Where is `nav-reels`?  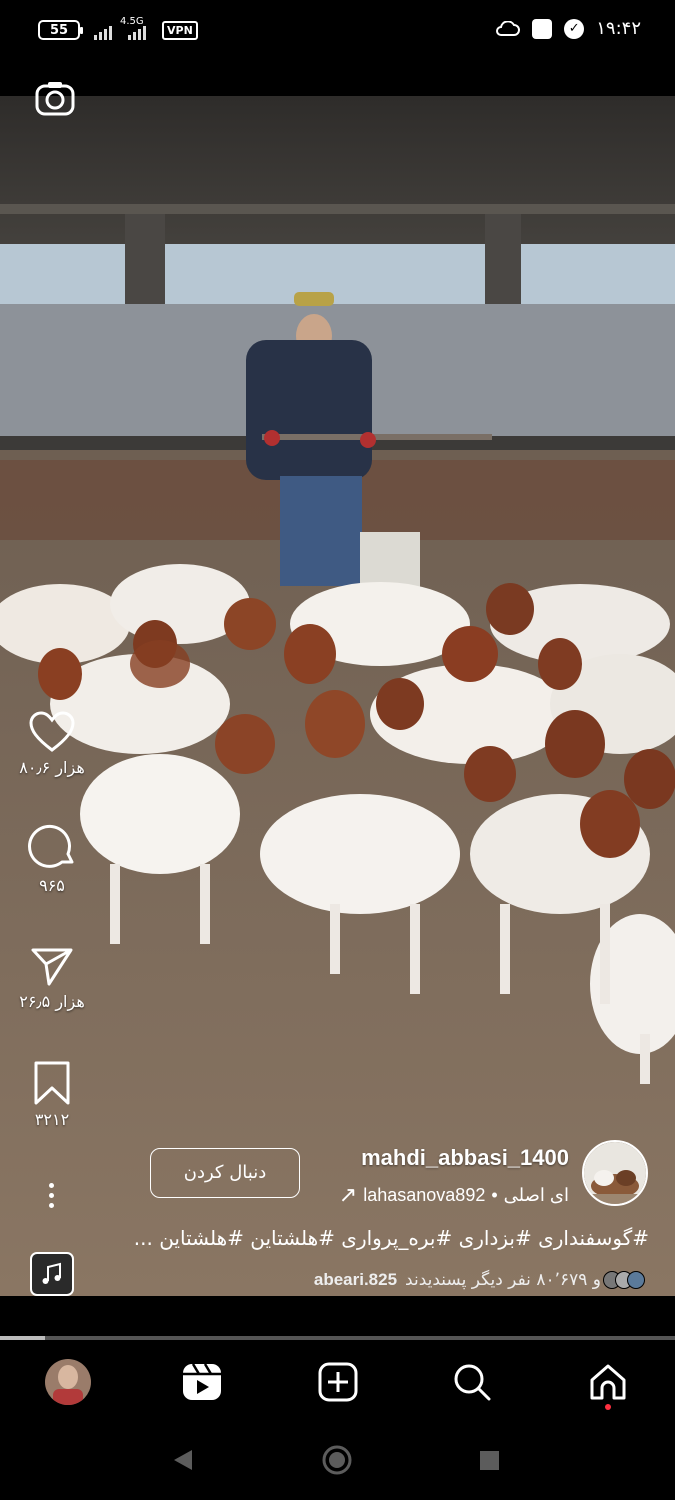 nav-reels is located at coordinates (202, 1382).